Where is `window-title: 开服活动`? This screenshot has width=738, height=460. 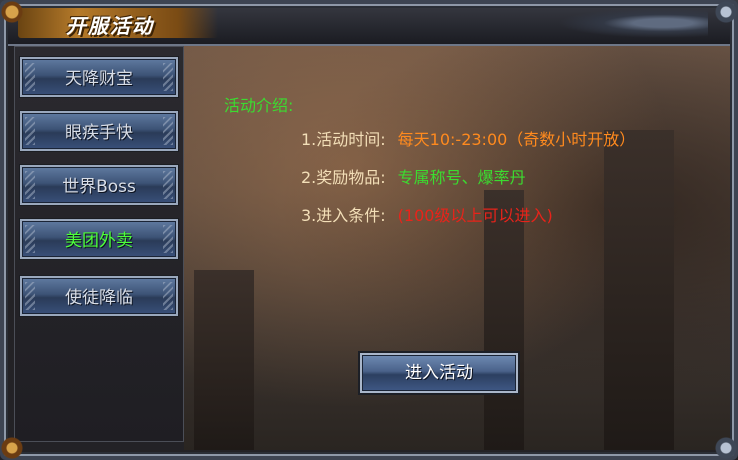
window-title: 开服活动 is located at coordinates (110, 26).